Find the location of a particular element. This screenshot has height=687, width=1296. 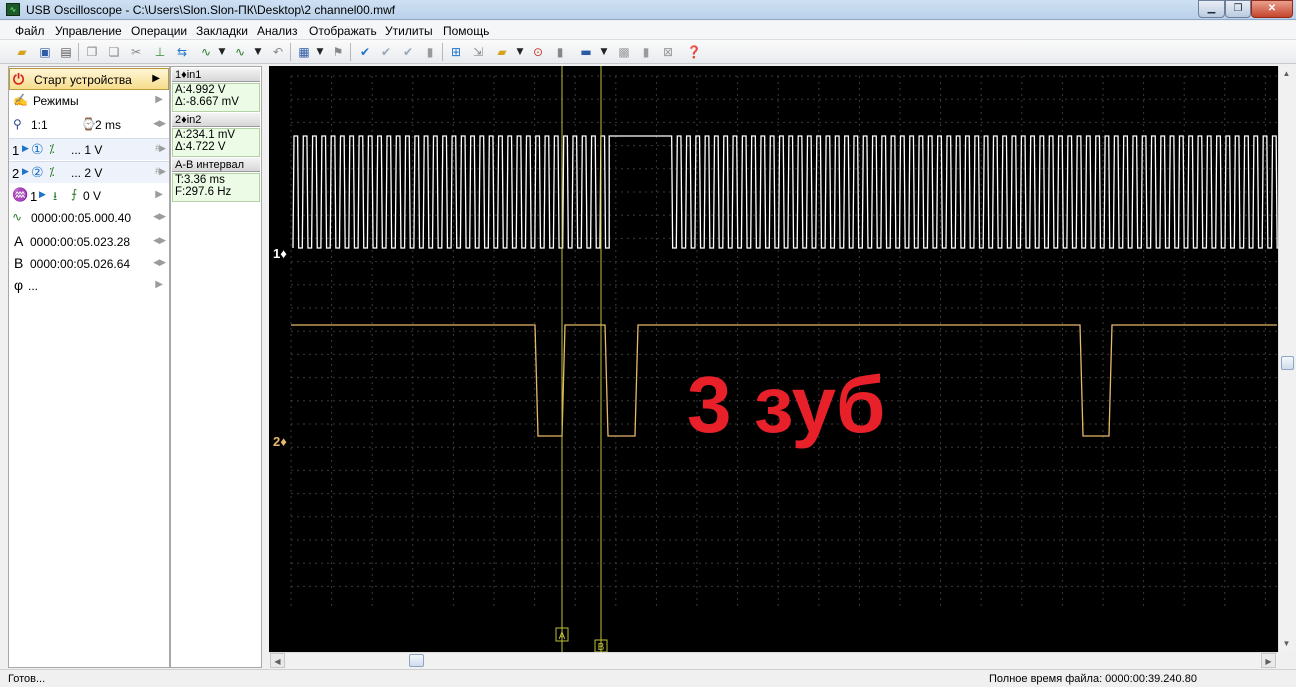

channel-2-header: 2♦in2 is located at coordinates (216, 120).